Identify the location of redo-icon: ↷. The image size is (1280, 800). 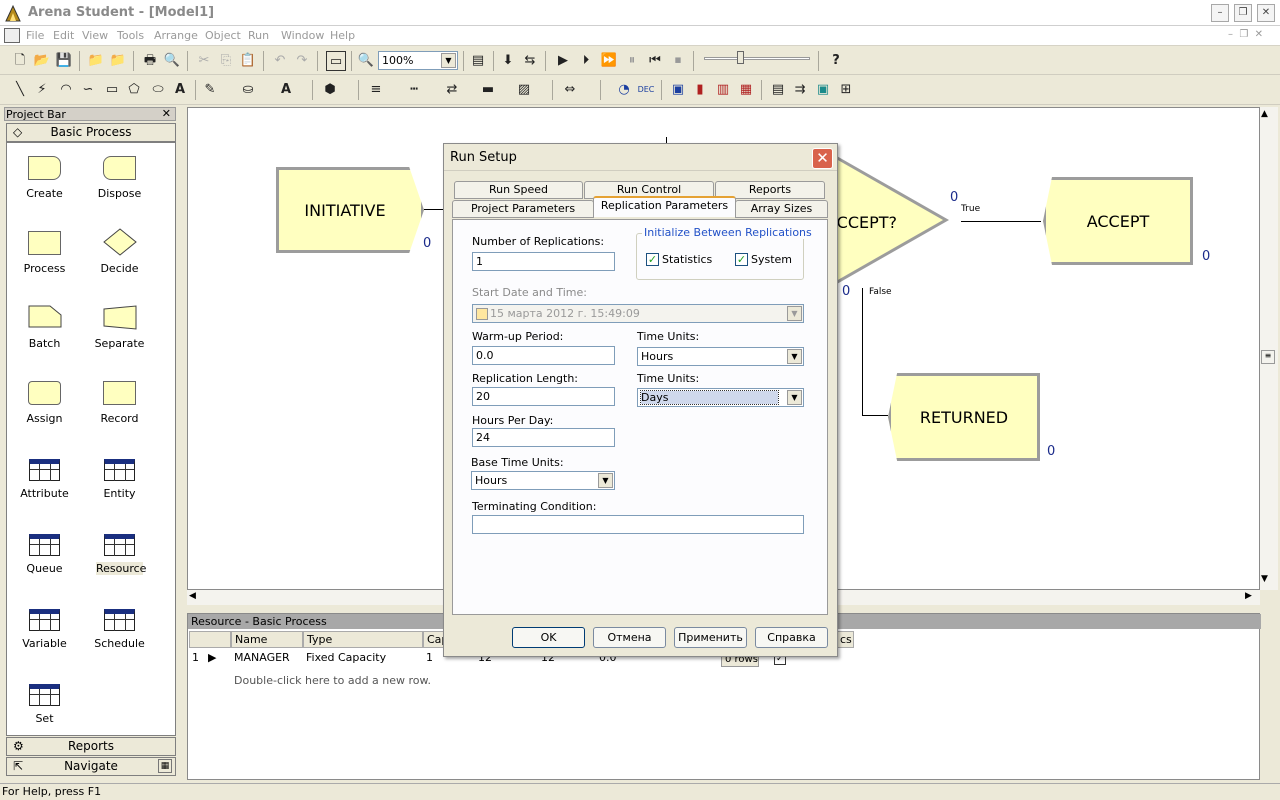
(302, 61).